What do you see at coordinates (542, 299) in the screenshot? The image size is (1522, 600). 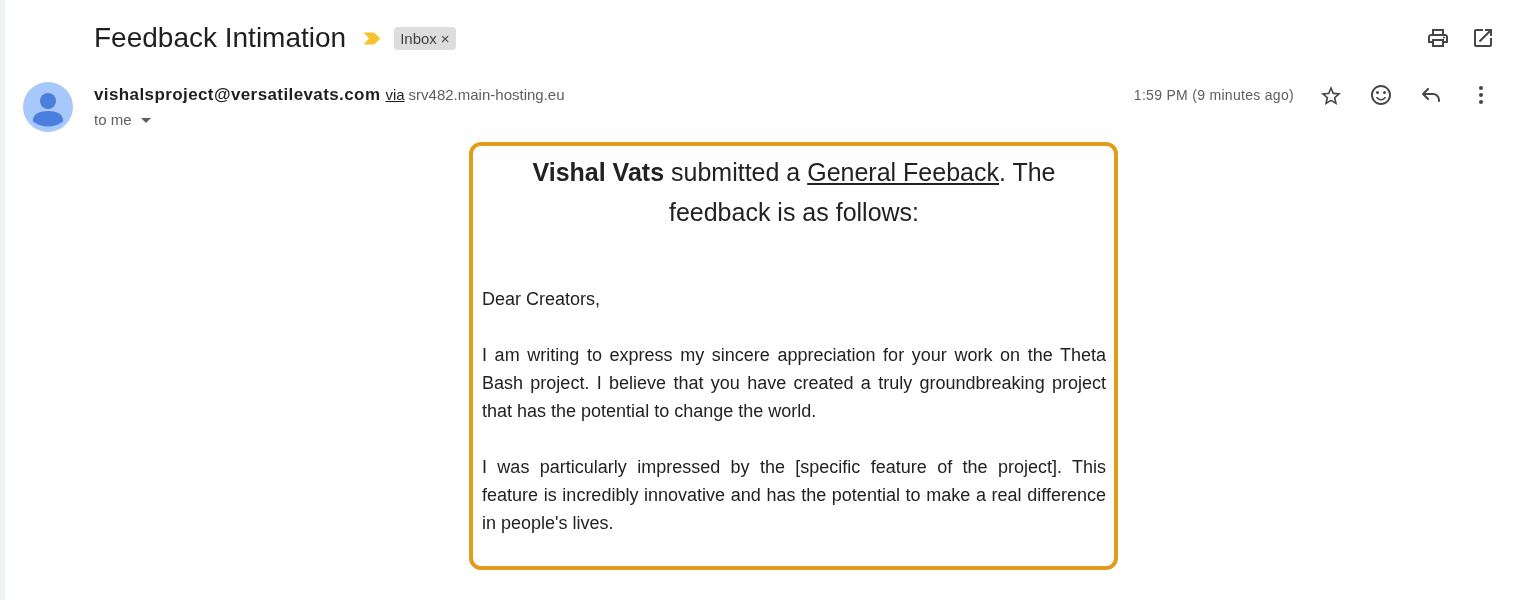 I see `message-paragraph: Dear Creators,` at bounding box center [542, 299].